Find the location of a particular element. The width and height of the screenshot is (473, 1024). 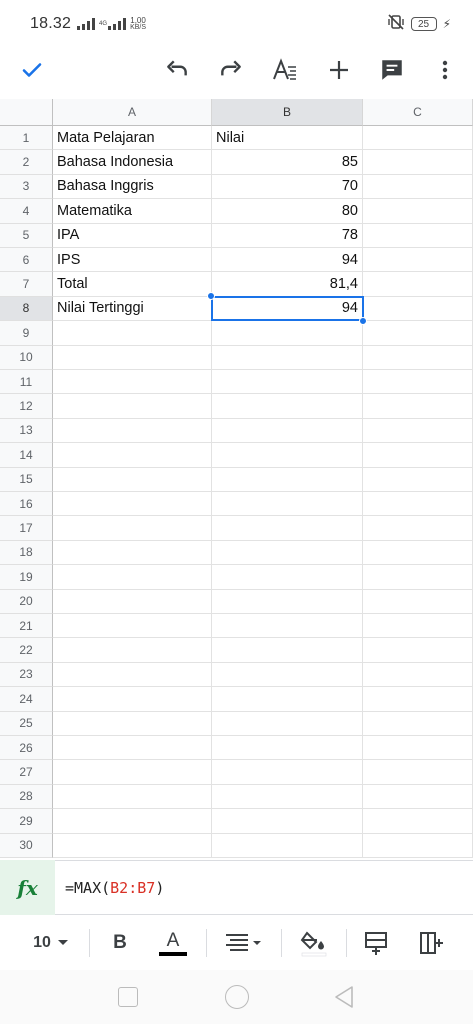

cell-a18 is located at coordinates (132, 553).